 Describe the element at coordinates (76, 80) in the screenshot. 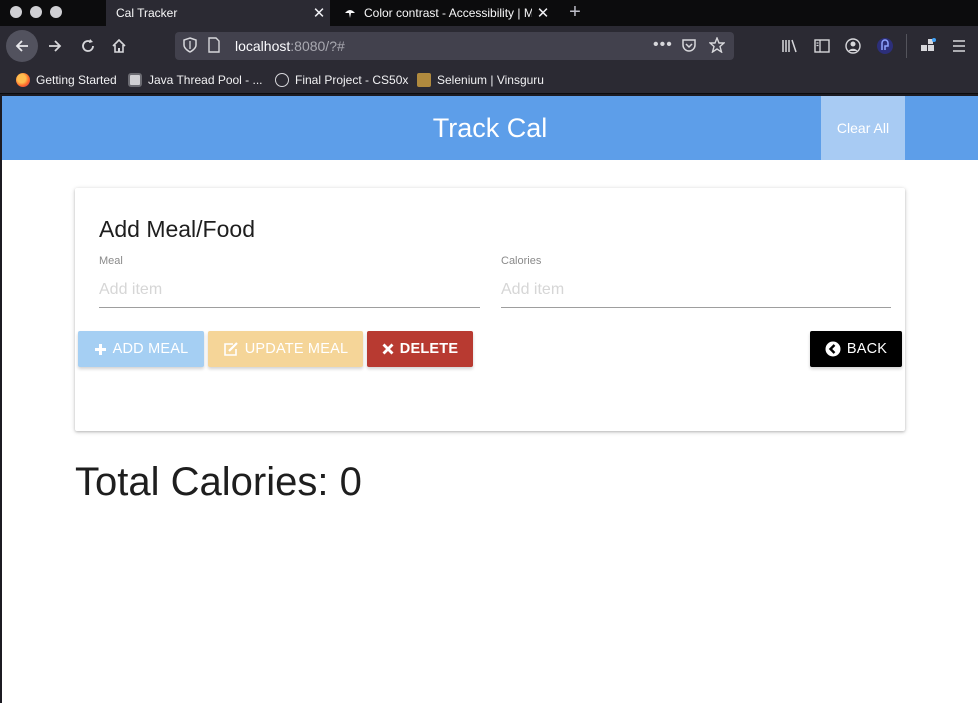

I see `bookmark-label: Getting Started` at that location.